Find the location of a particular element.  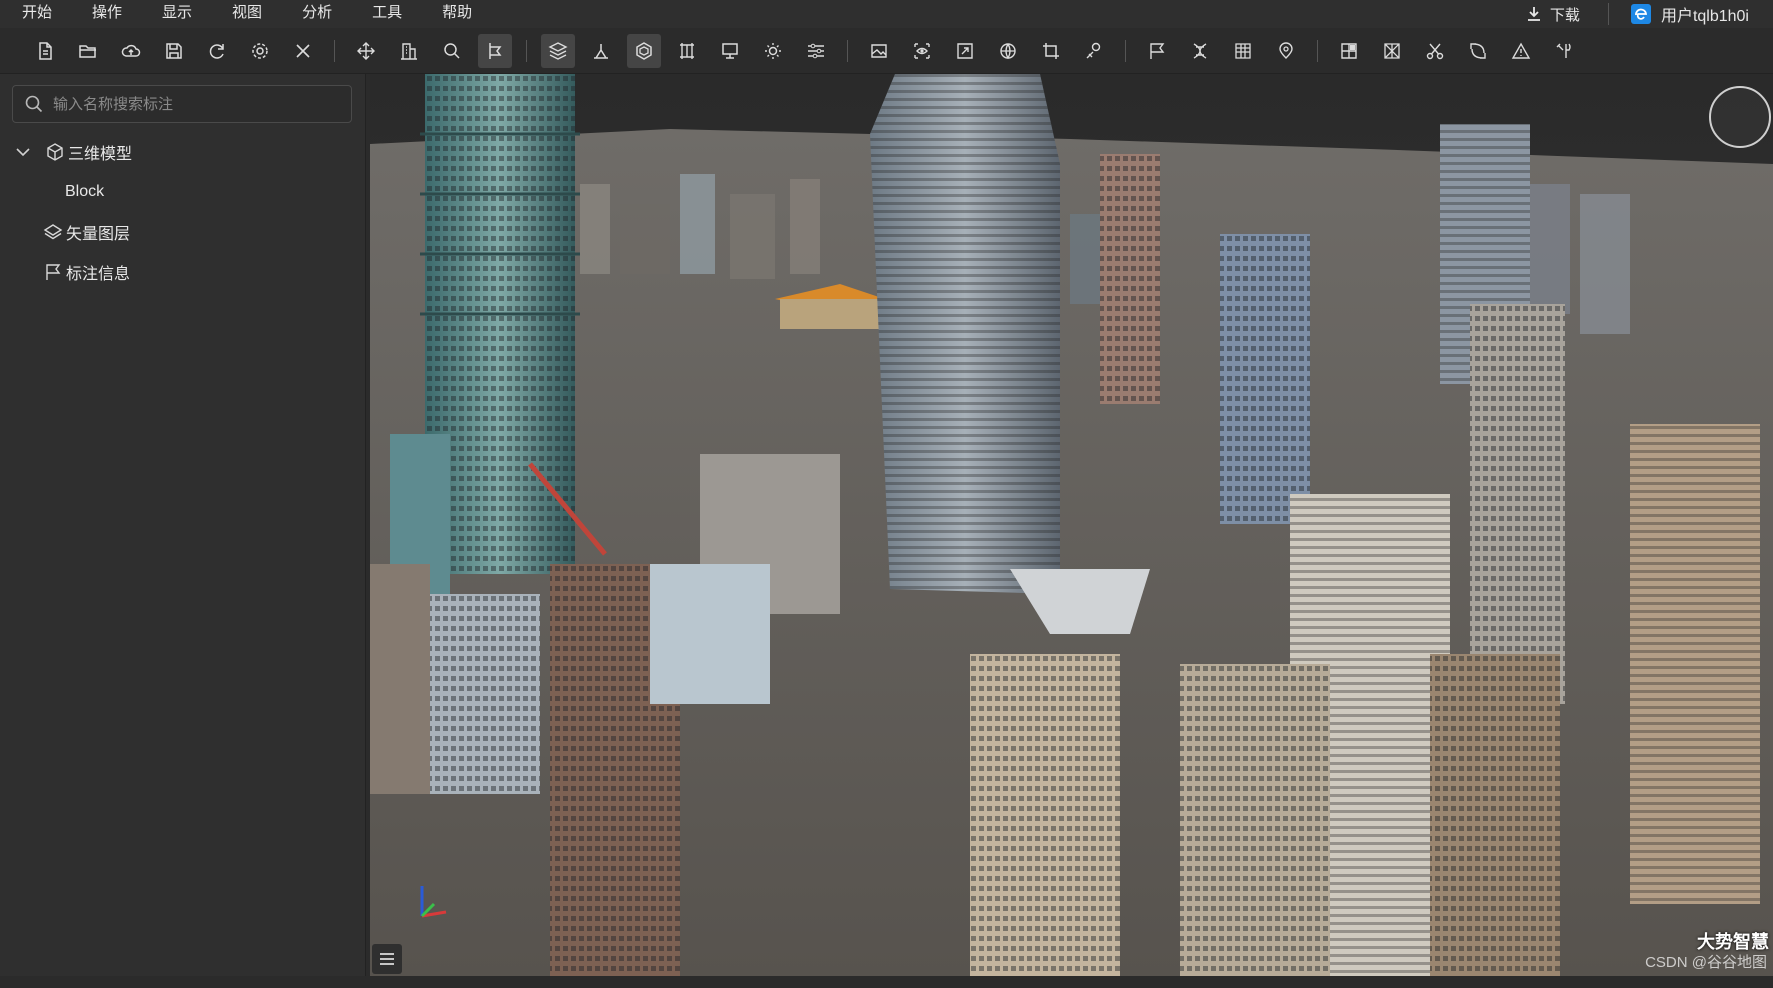

toolbar is located at coordinates (886, 51).